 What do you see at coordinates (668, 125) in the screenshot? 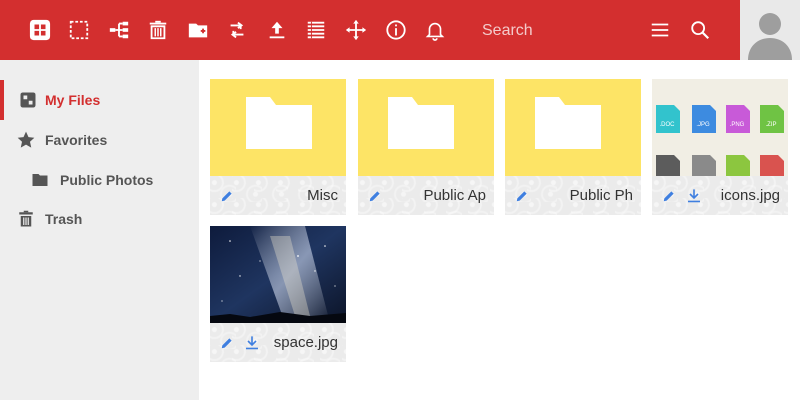
I see `doc-icon-label: .DOC` at bounding box center [668, 125].